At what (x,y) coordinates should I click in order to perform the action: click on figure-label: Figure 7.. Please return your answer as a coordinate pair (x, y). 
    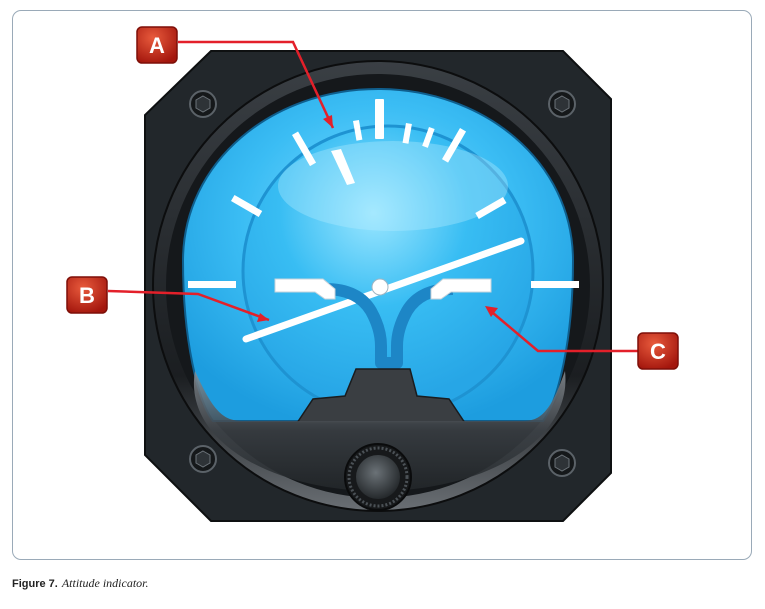
    Looking at the image, I should click on (35, 584).